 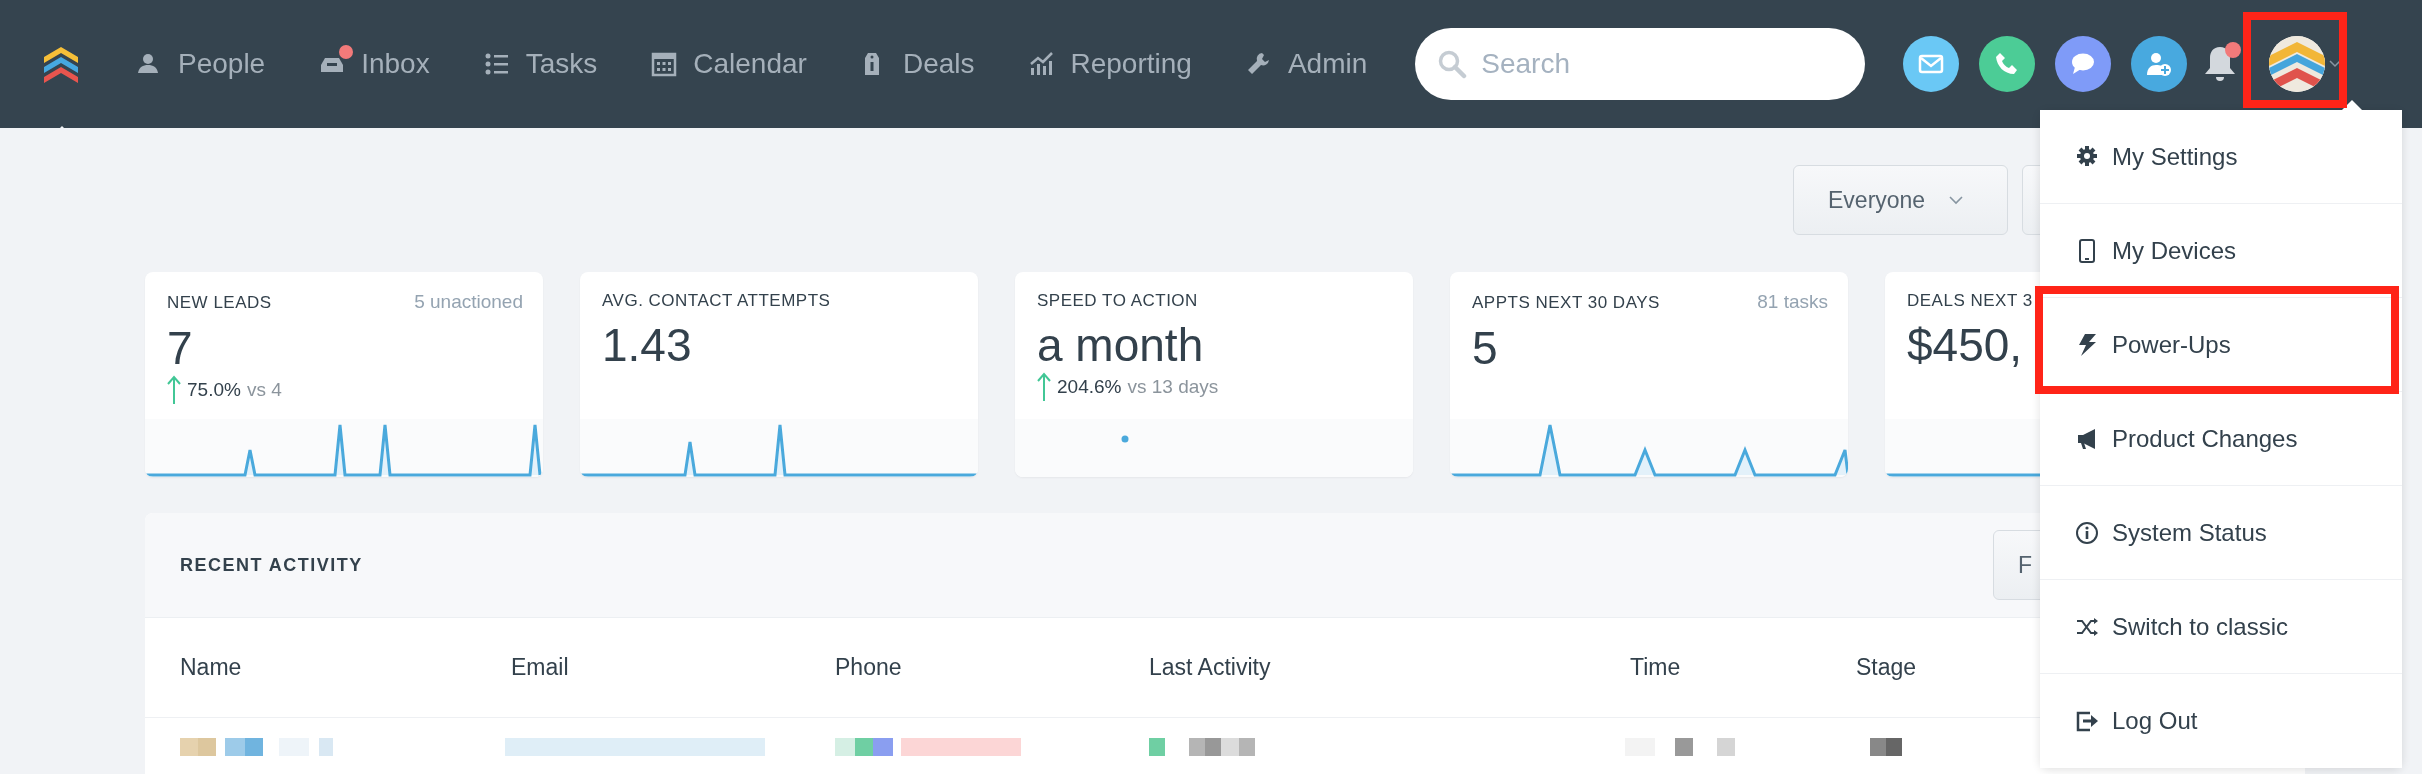 I want to click on gear-icon, so click(x=2088, y=156).